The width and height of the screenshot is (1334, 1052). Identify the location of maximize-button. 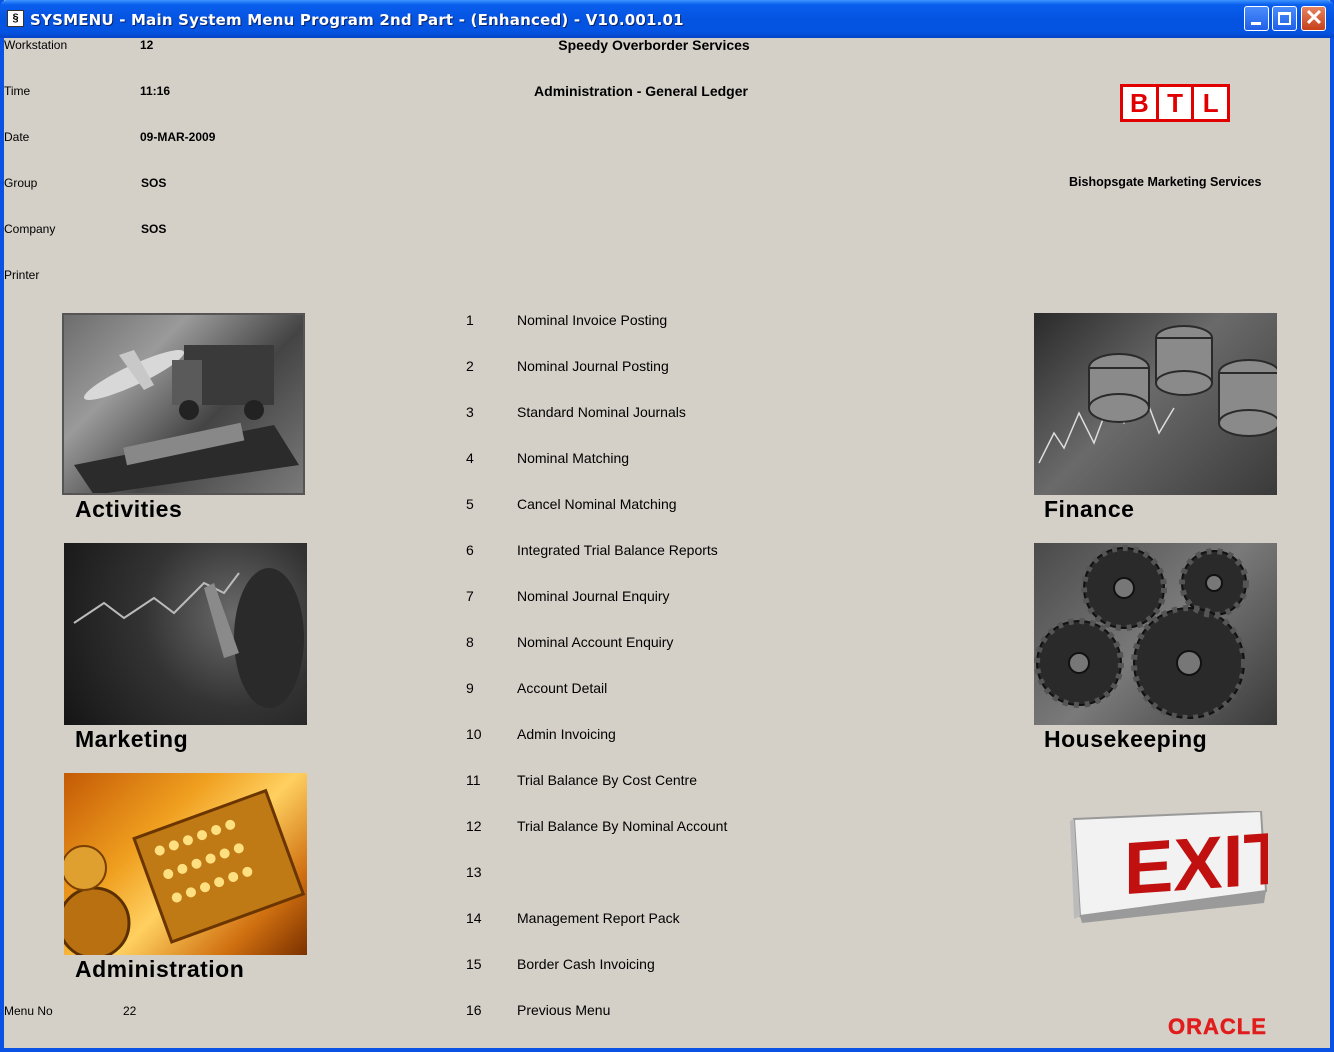
(1284, 18).